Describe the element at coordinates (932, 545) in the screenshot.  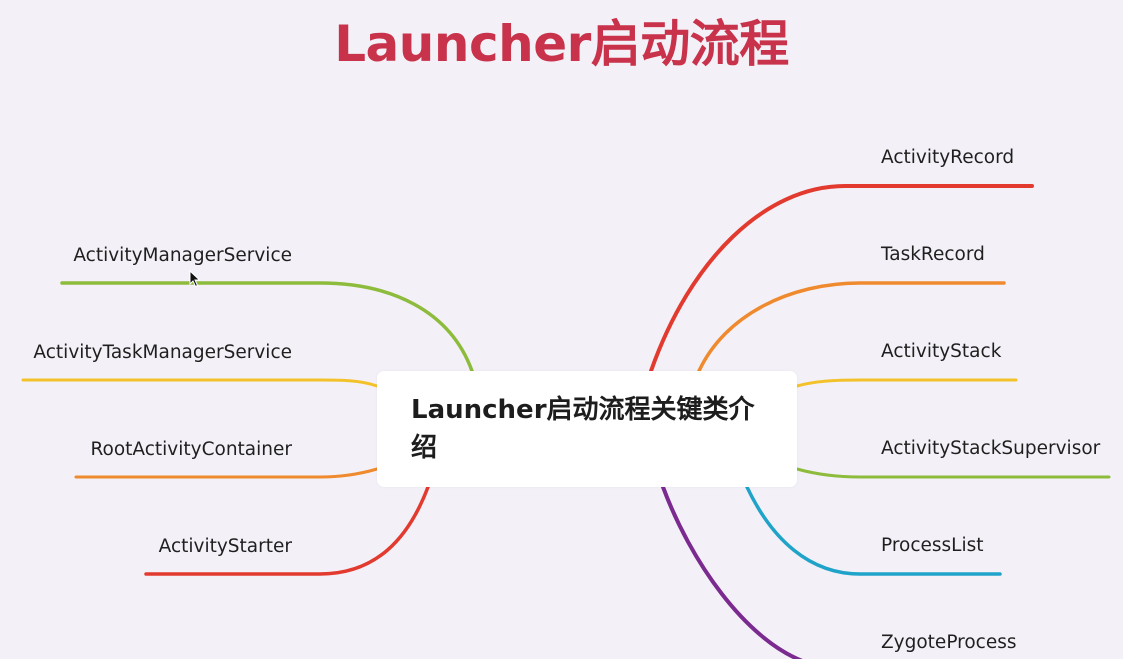
I see `node-processlist: ProcessList` at that location.